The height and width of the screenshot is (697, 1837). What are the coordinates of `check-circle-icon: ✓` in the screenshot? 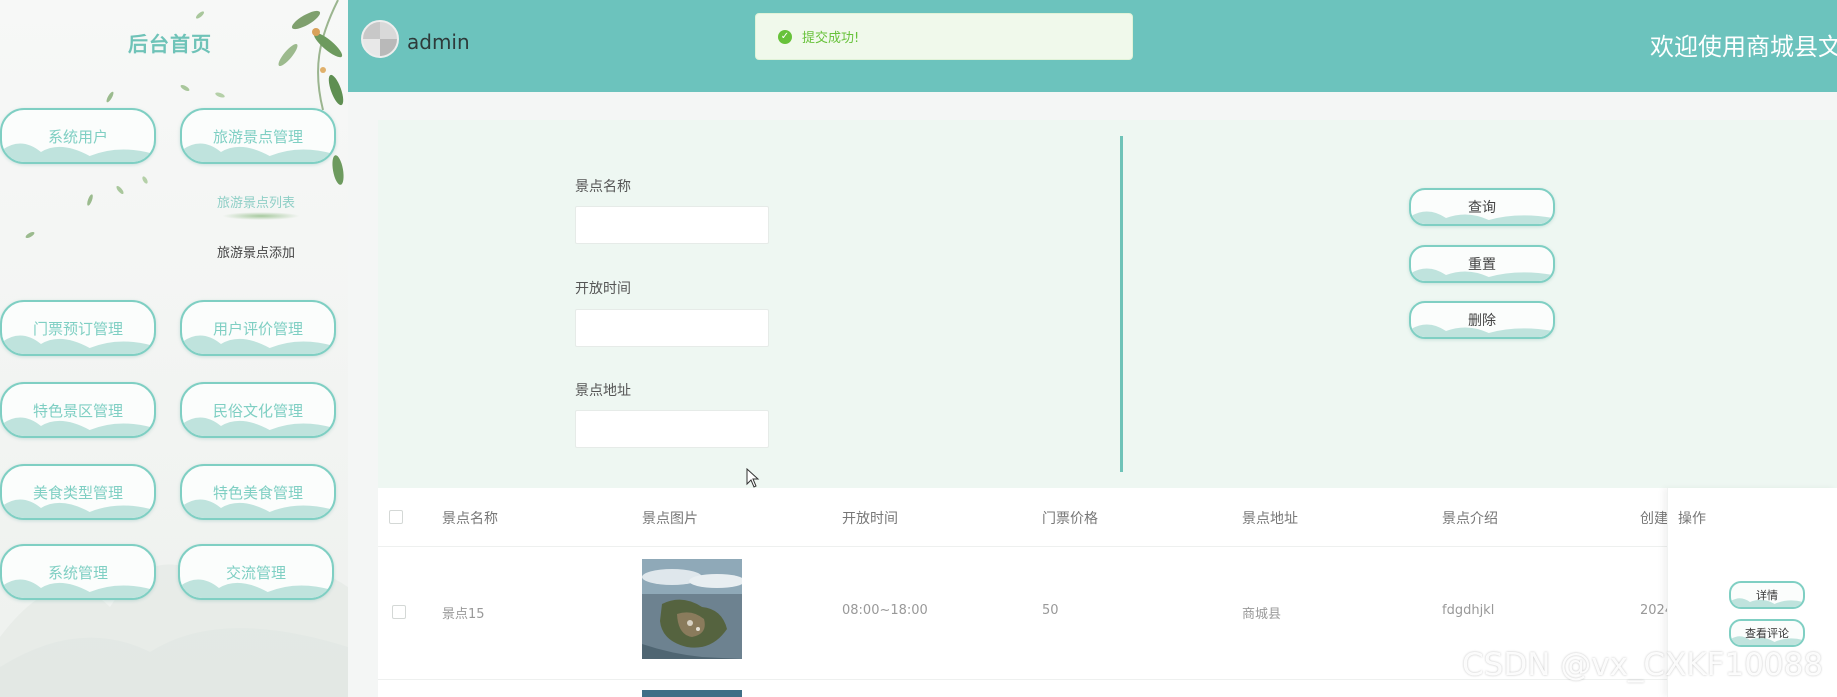 It's located at (785, 36).